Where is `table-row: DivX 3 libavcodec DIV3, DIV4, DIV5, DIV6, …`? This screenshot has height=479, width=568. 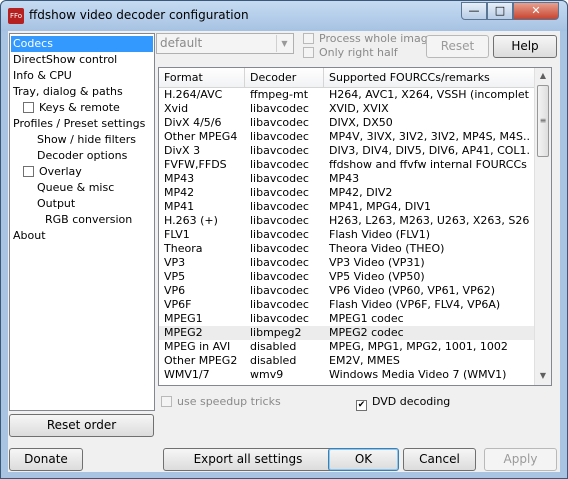 table-row: DivX 3 libavcodec DIV3, DIV4, DIV5, DIV6, … is located at coordinates (346, 151).